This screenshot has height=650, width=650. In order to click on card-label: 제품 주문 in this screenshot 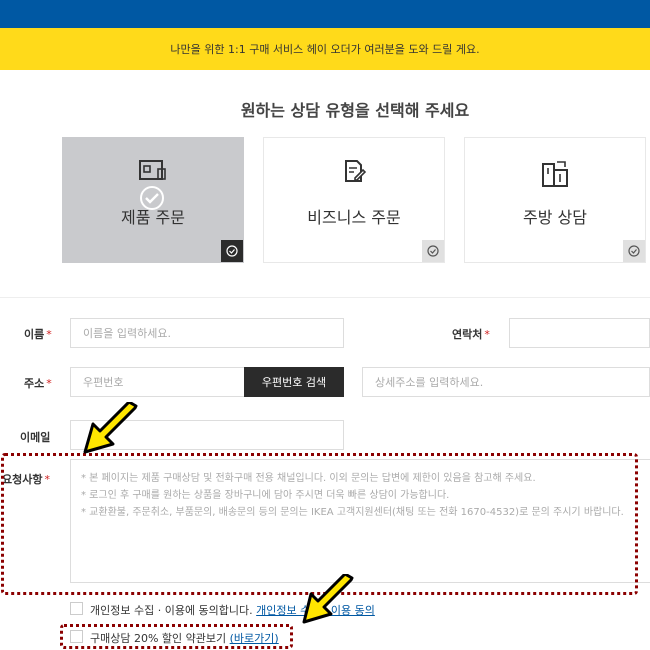, I will do `click(153, 217)`.